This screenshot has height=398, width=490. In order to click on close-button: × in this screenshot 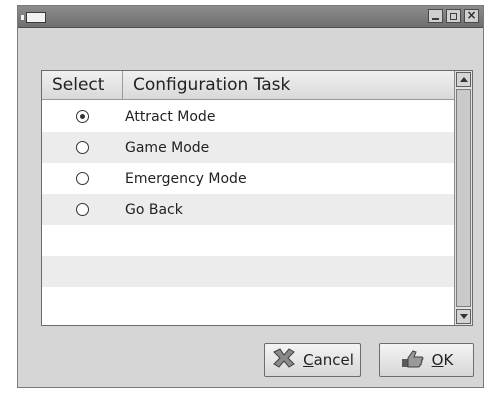, I will do `click(471, 15)`.